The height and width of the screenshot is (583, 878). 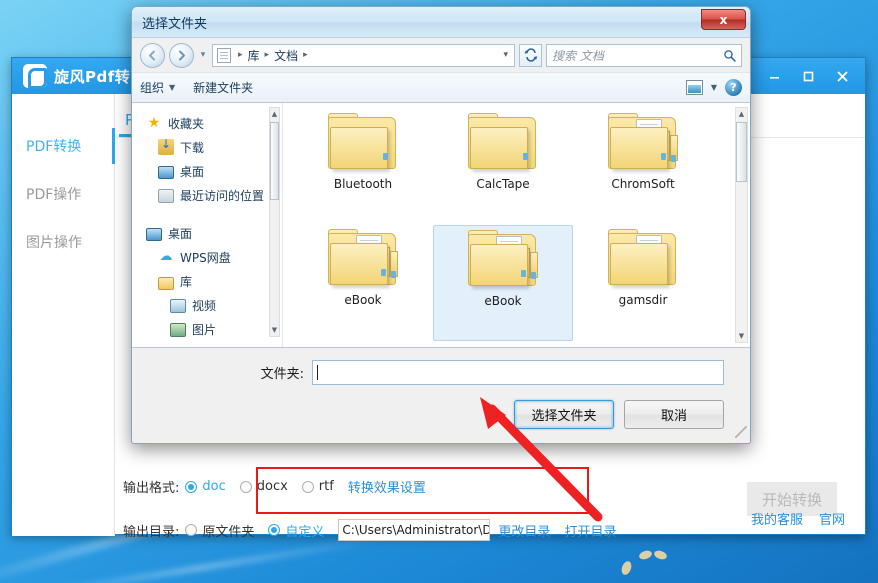 What do you see at coordinates (619, 414) in the screenshot?
I see `dialog-buttons: 选择文件夹 取消` at bounding box center [619, 414].